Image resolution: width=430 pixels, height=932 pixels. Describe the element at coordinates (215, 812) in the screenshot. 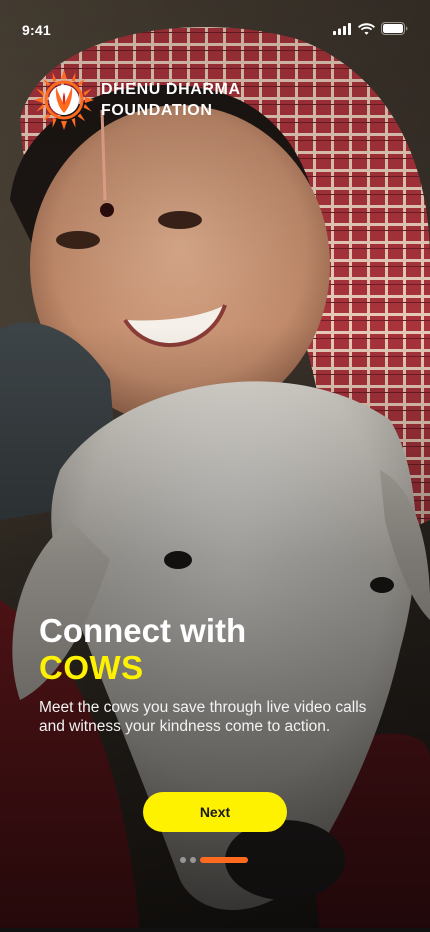

I see `next-button: Next` at that location.